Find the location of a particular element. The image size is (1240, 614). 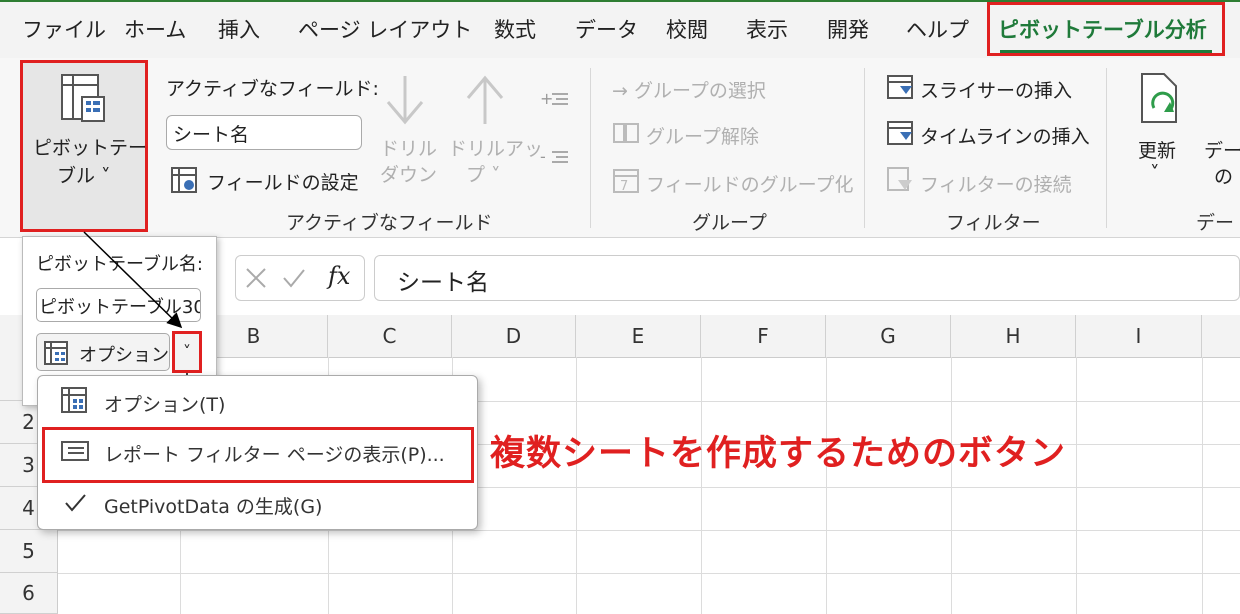

menu-item-options: オプション(T) is located at coordinates (164, 403).